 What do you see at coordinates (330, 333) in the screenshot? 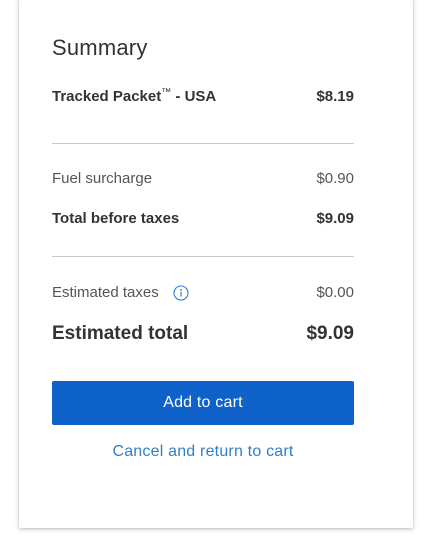
I see `estimated-total-value: $9.09` at bounding box center [330, 333].